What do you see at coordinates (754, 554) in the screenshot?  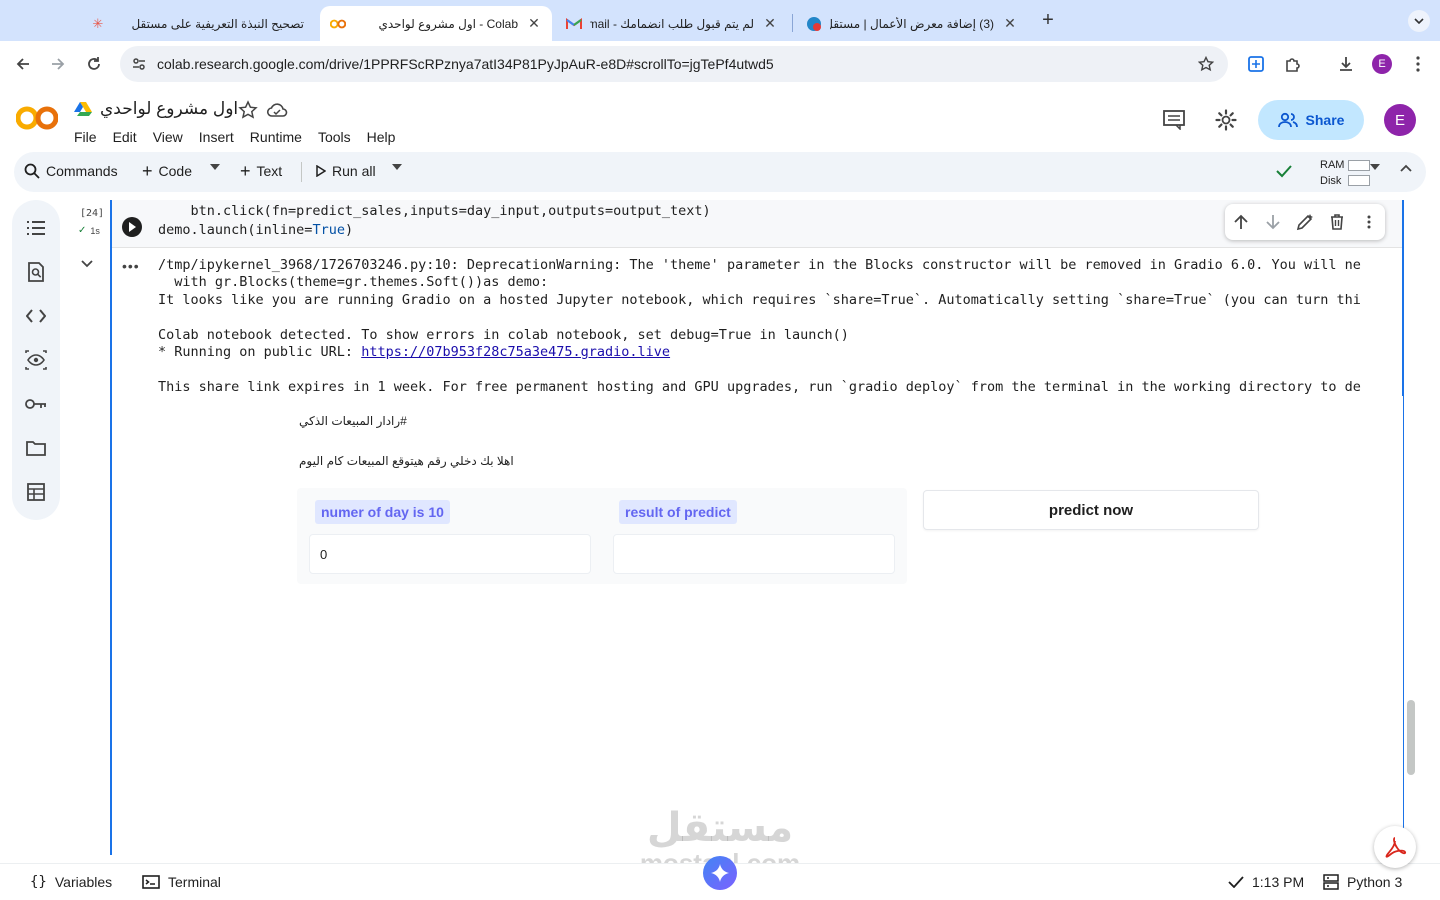 I see `predict-output-field` at bounding box center [754, 554].